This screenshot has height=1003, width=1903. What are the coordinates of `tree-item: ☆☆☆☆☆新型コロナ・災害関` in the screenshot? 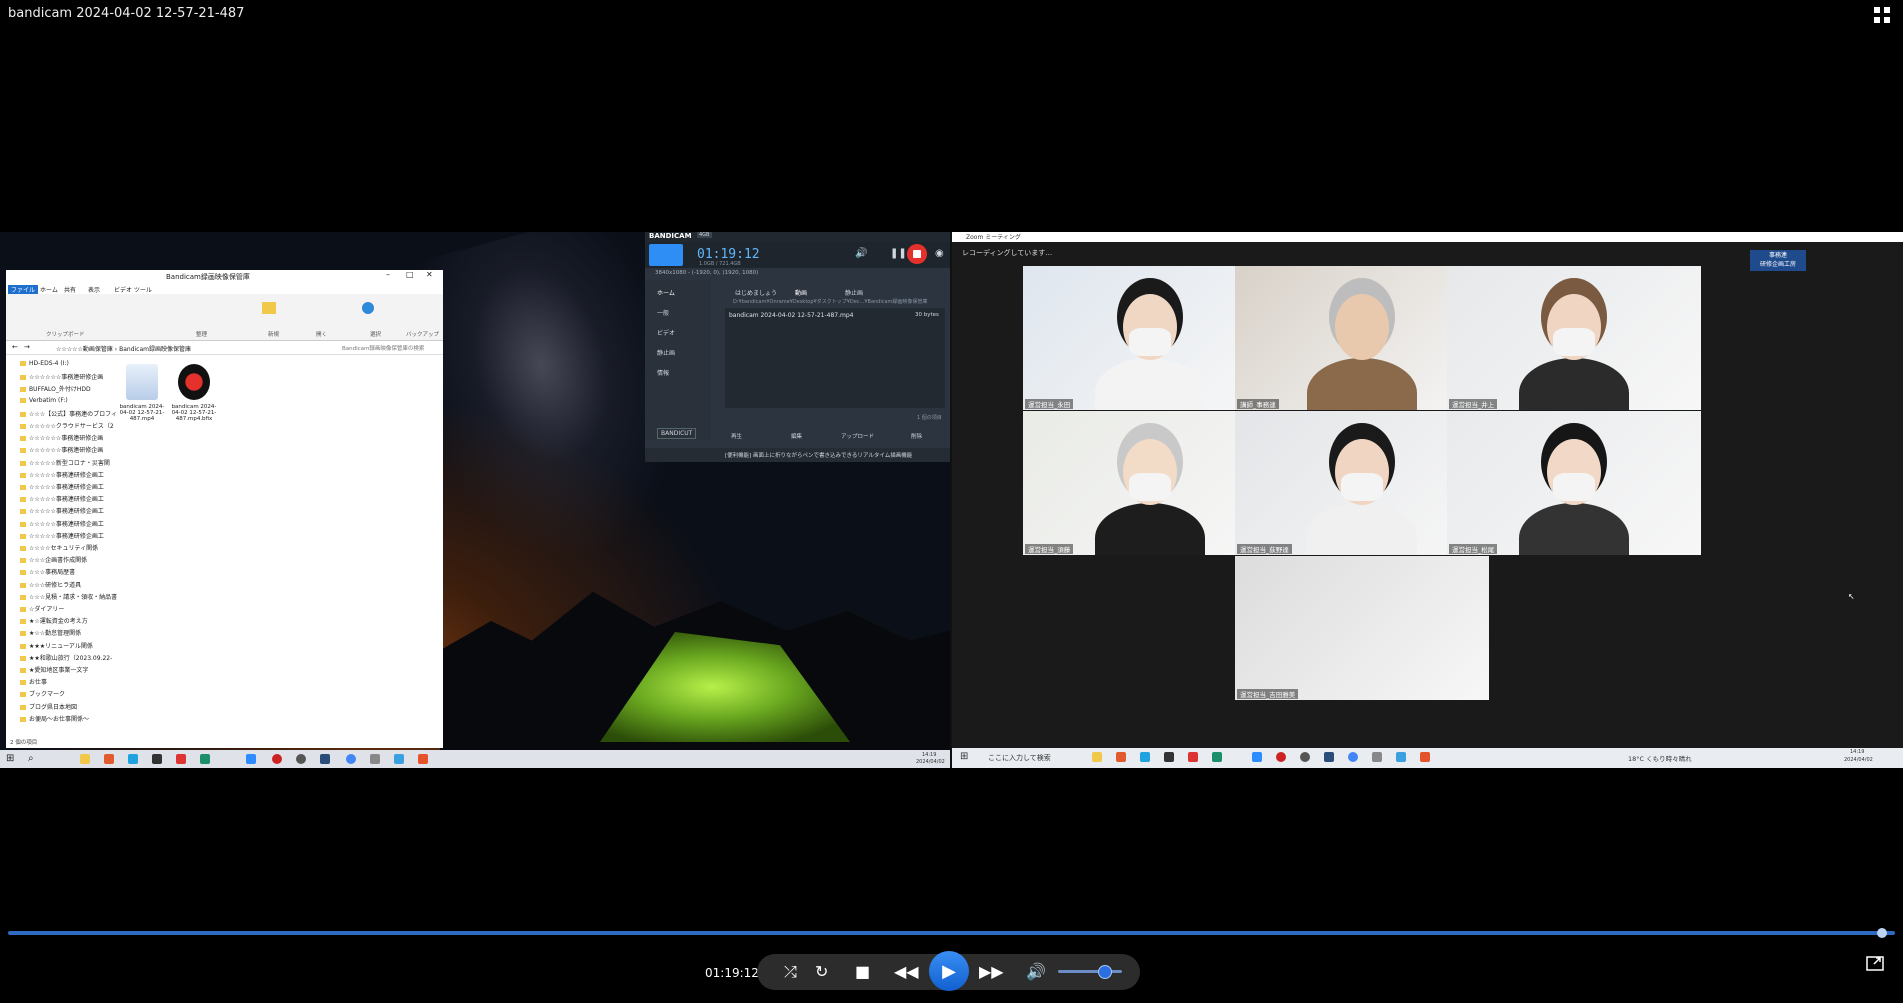 It's located at (65, 462).